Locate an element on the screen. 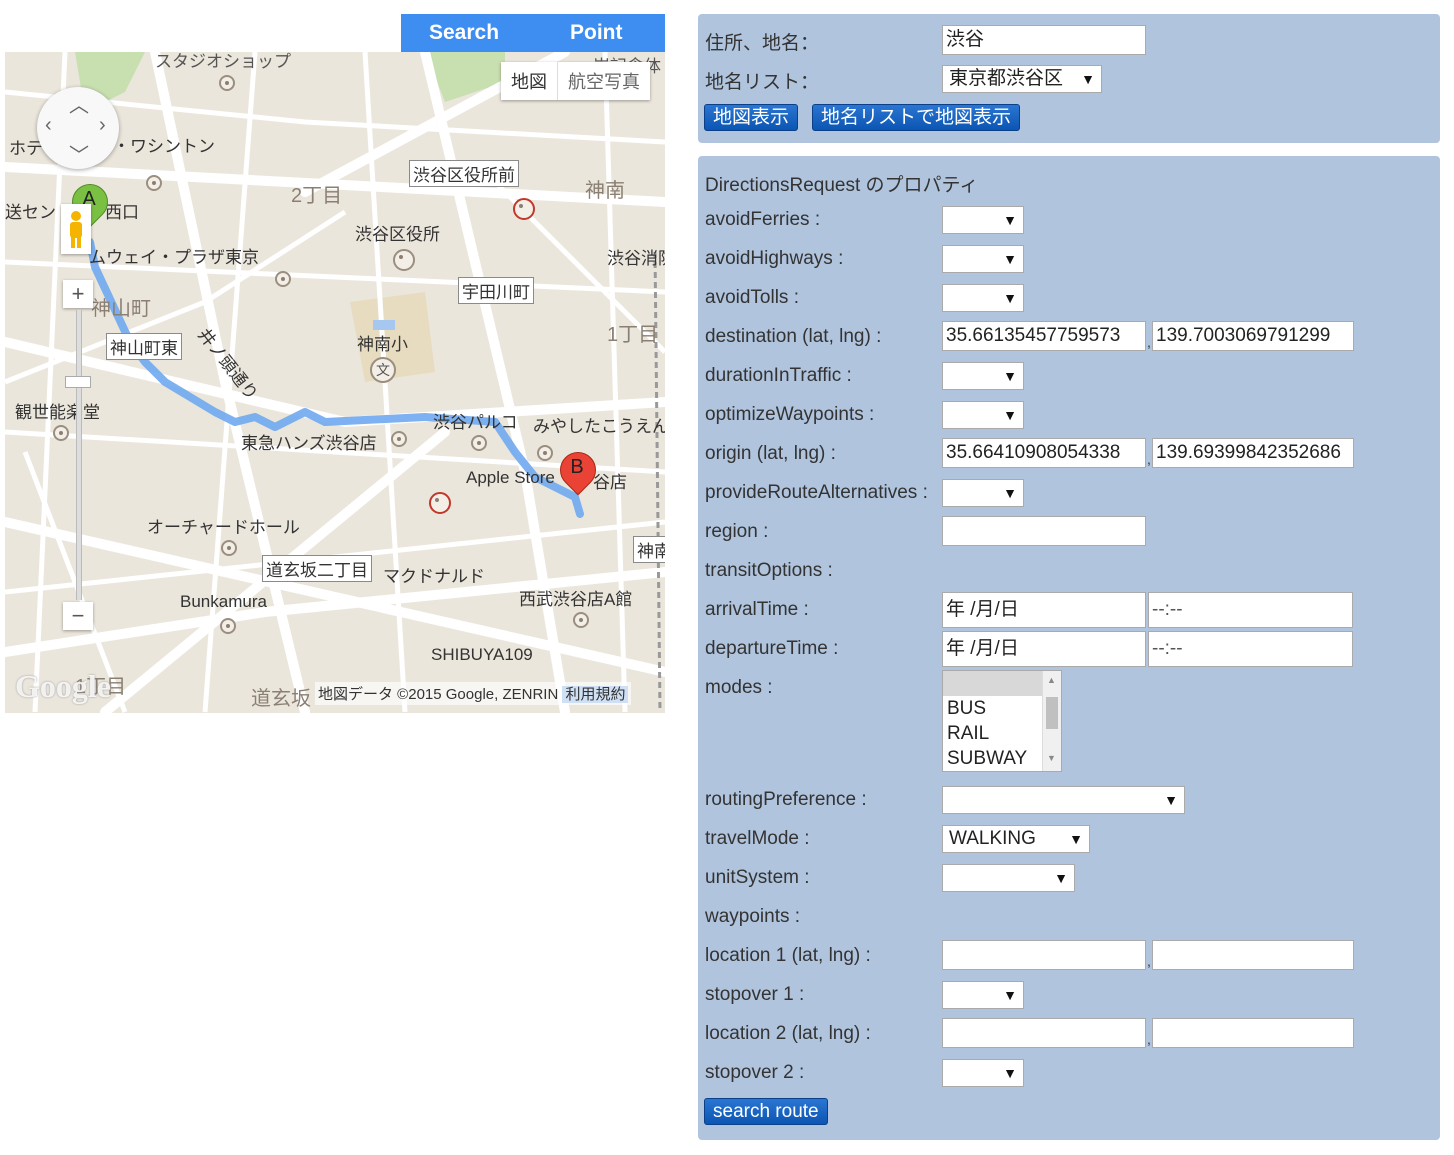  location-2-lat-input is located at coordinates (1044, 1033).